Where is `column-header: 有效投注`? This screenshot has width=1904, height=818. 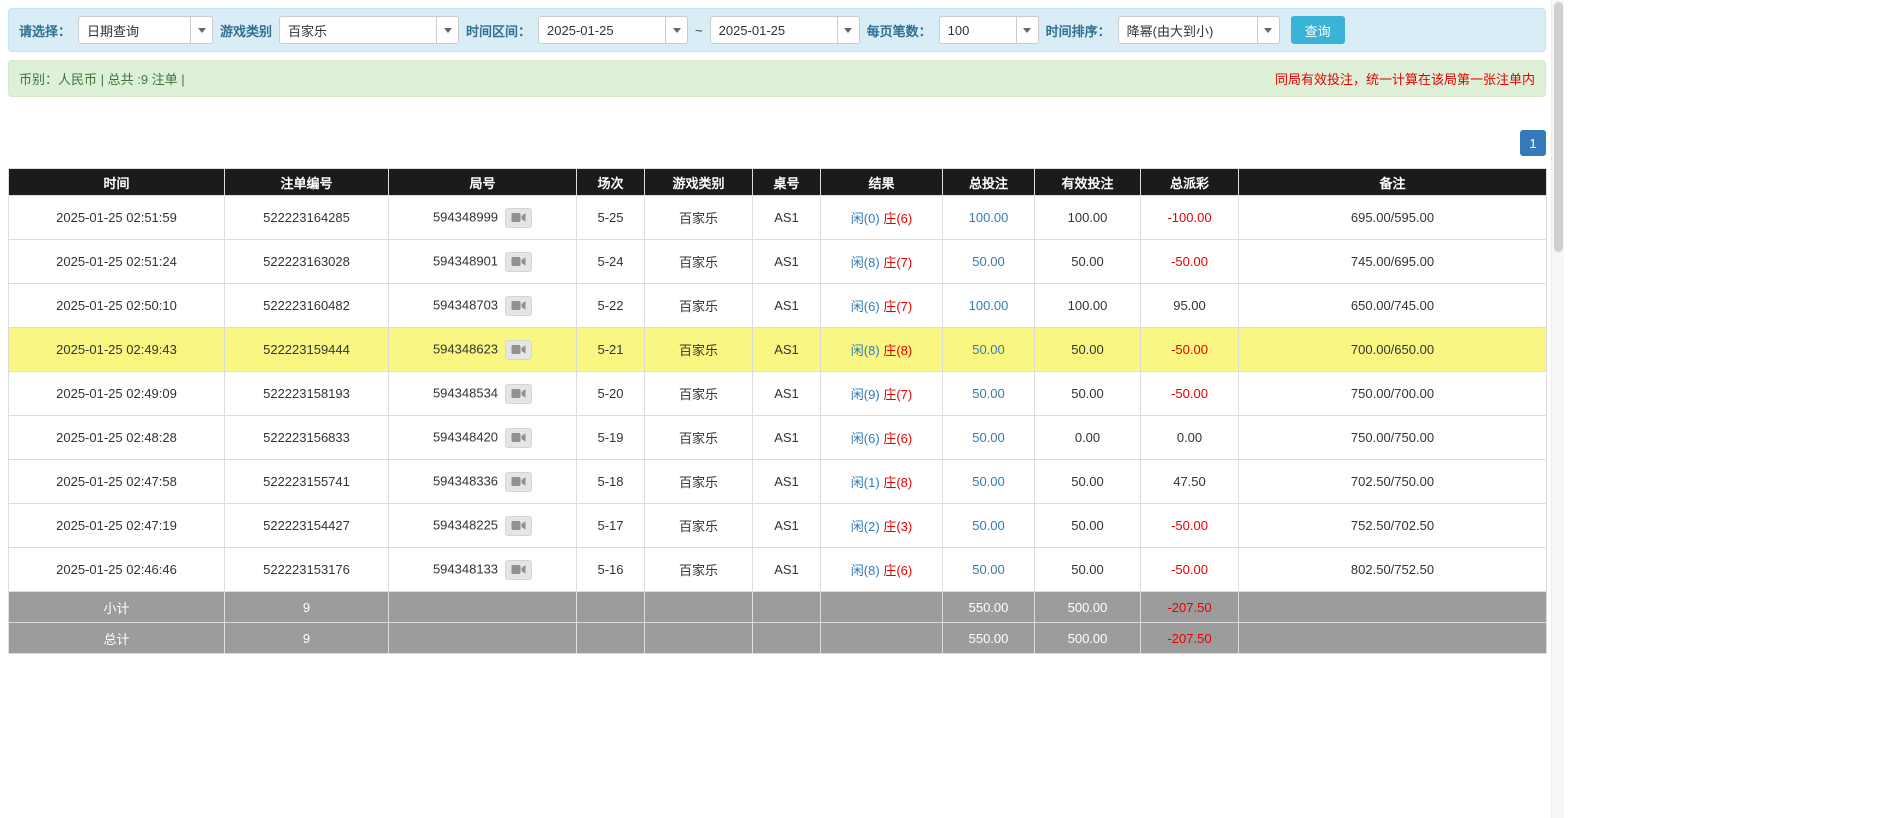
column-header: 有效投注 is located at coordinates (1087, 182).